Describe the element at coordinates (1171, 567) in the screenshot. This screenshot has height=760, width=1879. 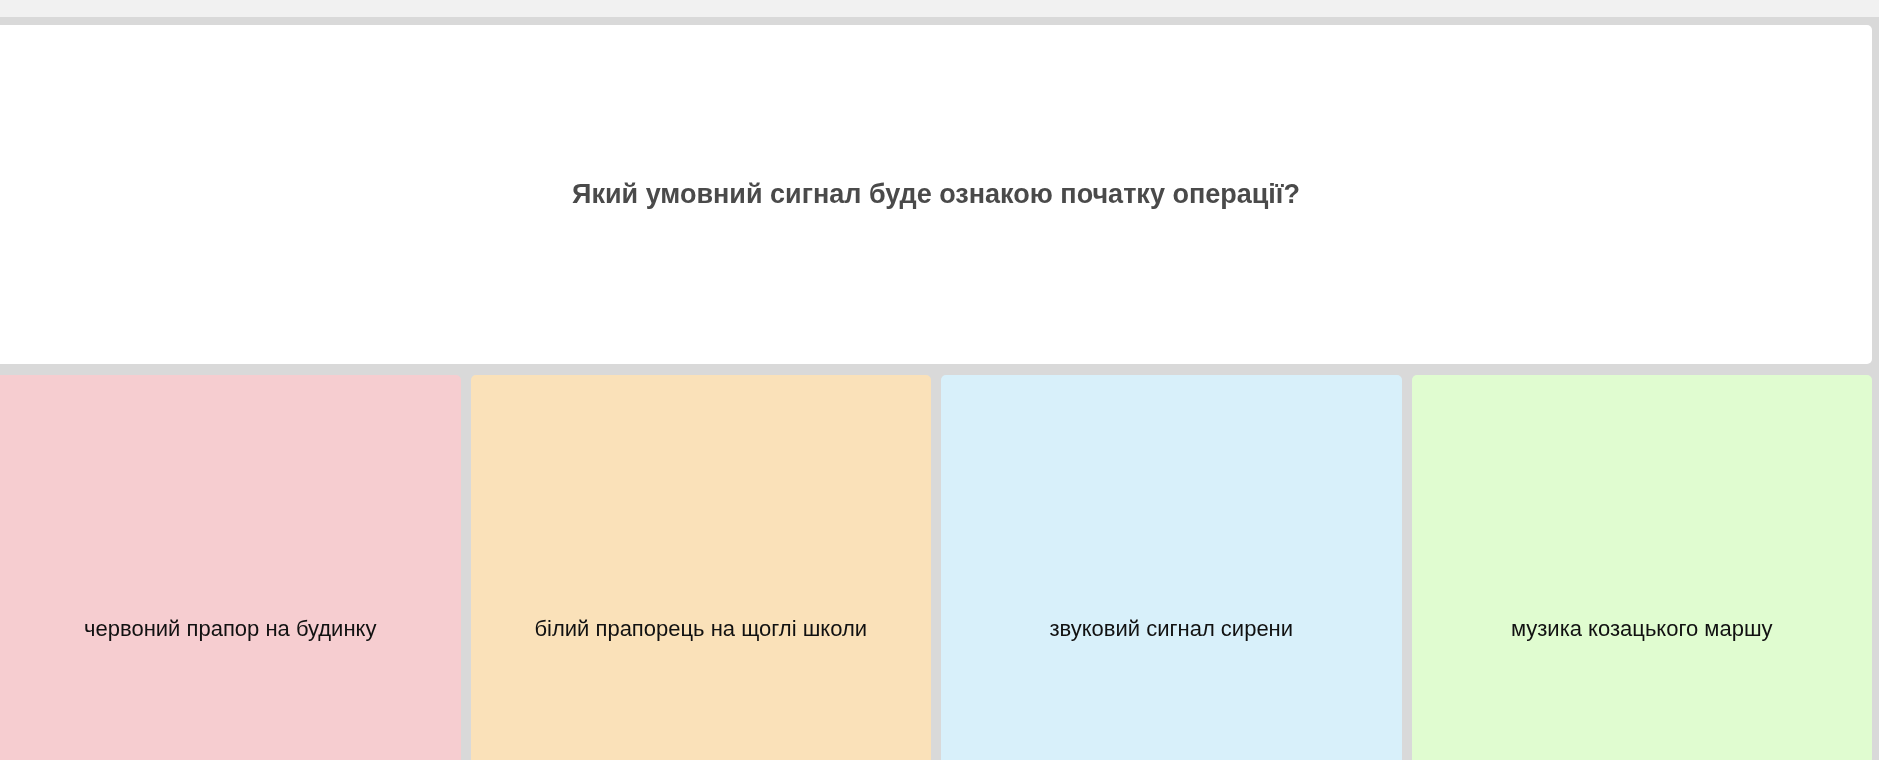
I see `answer-tile: звуковий сигнал сирени` at that location.